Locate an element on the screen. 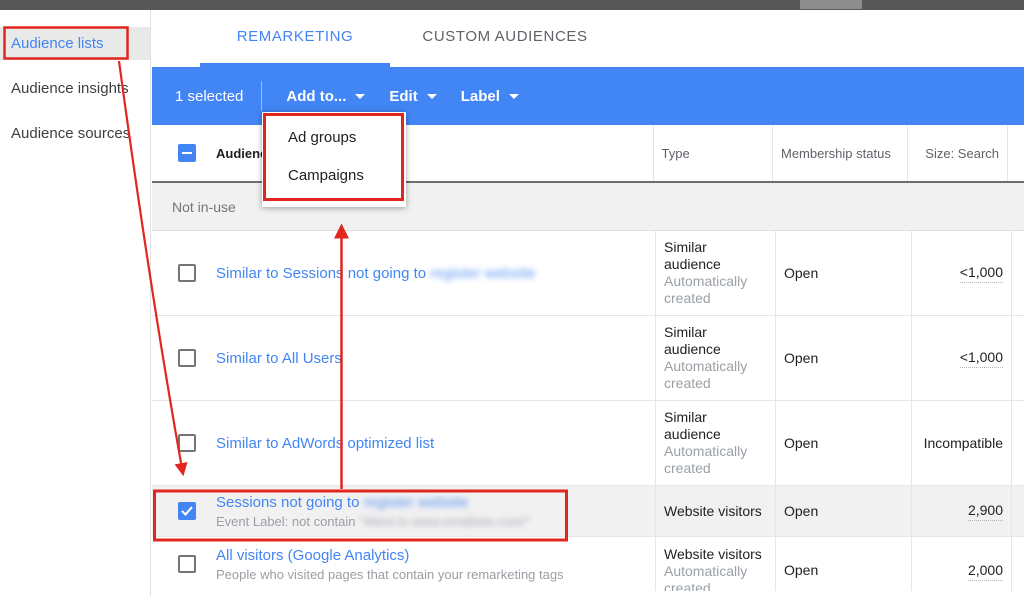 The height and width of the screenshot is (596, 1024). tab-label: REMARKETING is located at coordinates (295, 36).